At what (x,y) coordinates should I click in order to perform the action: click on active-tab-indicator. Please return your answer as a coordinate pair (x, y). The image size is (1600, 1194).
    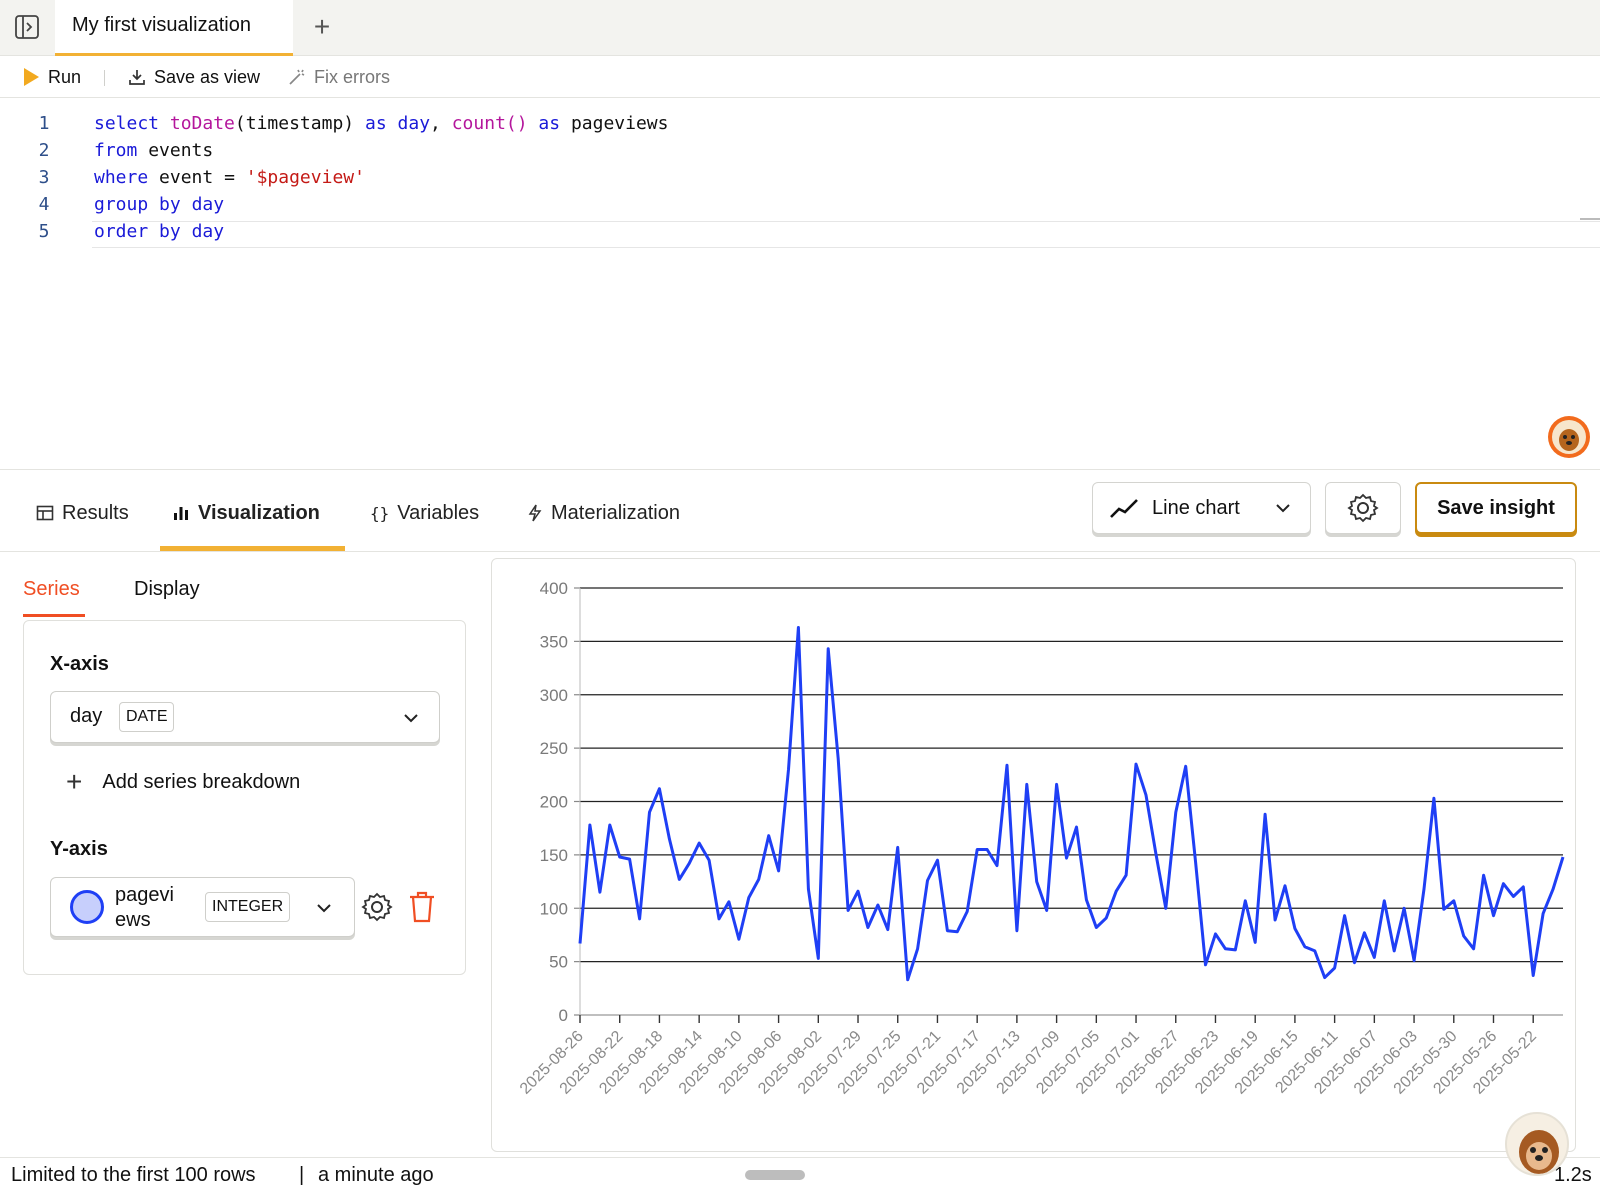
    Looking at the image, I should click on (252, 548).